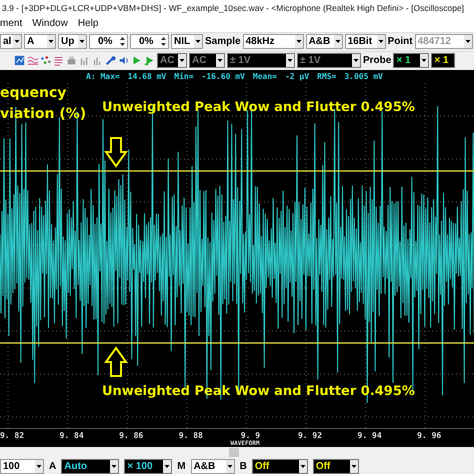 Image resolution: width=474 pixels, height=474 pixels. Describe the element at coordinates (264, 76) in the screenshot. I see `stat-text: Mean=` at that location.